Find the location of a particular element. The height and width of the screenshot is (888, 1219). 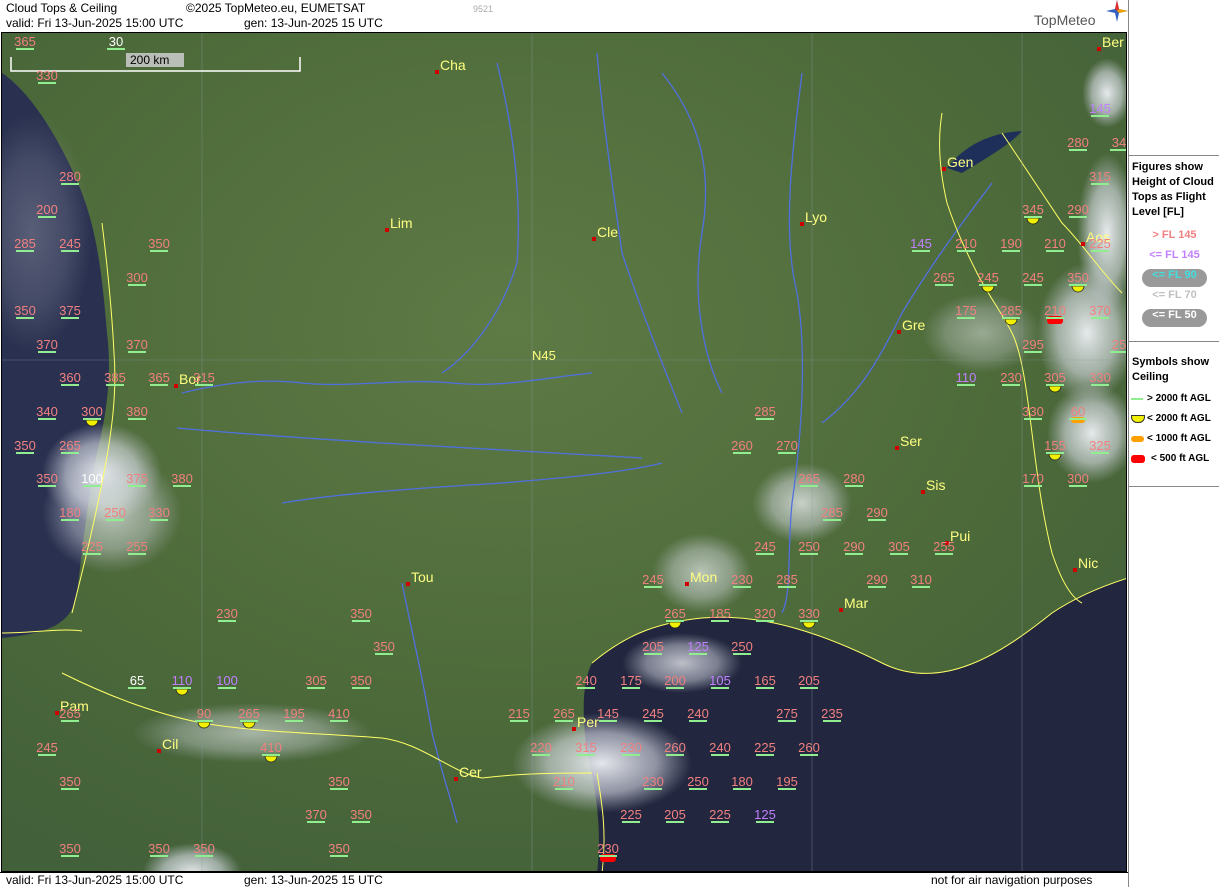

flight-level-label: 380 is located at coordinates (182, 478).